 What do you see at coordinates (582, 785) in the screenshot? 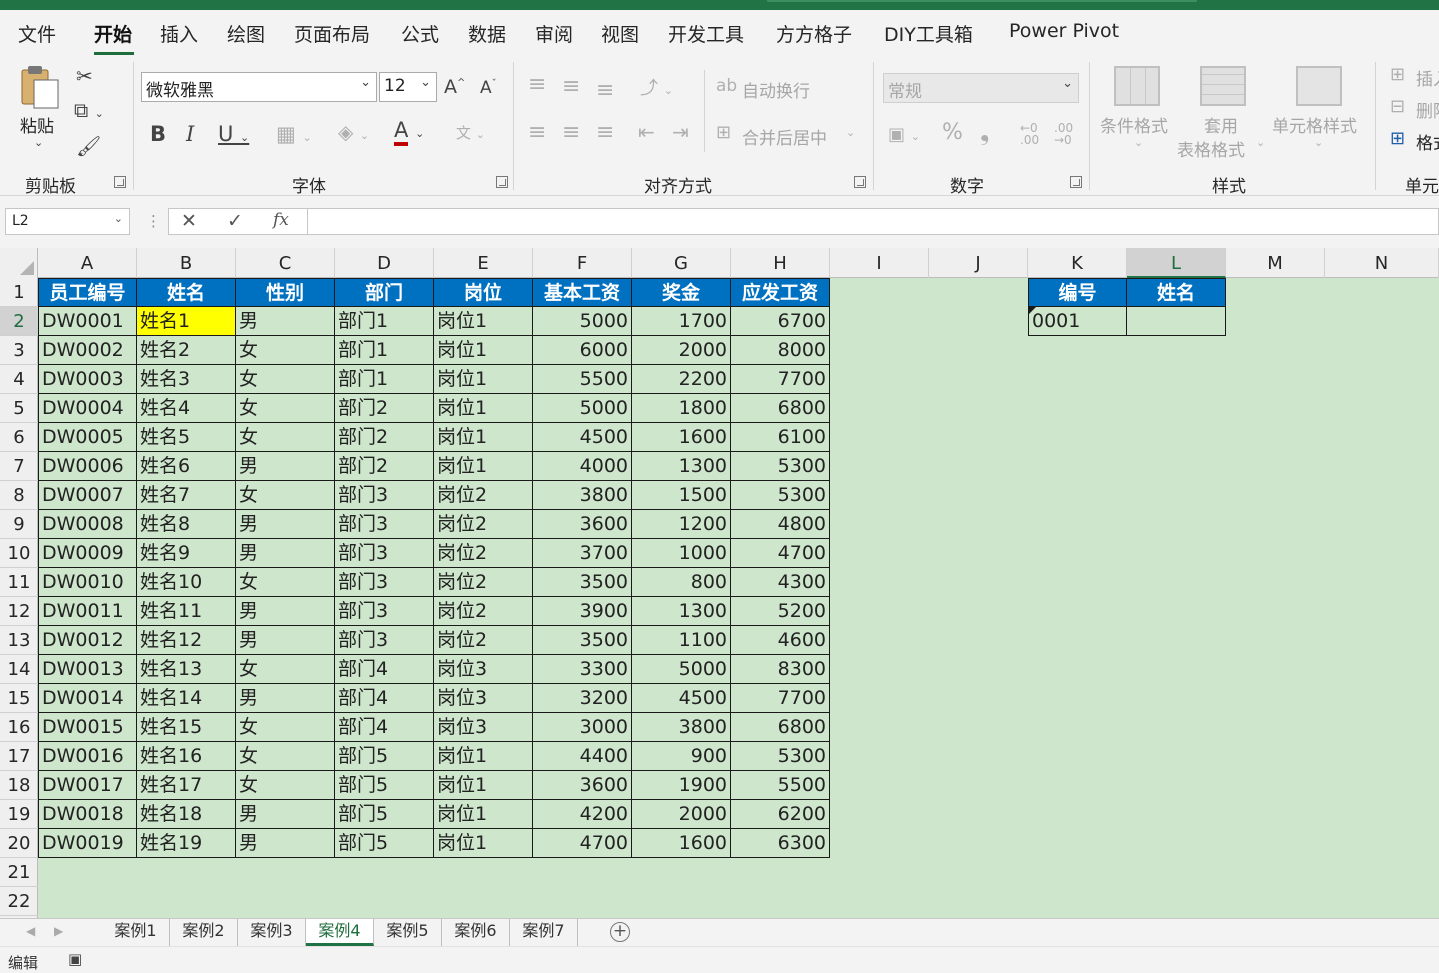
I see `table-cell: 3600` at bounding box center [582, 785].